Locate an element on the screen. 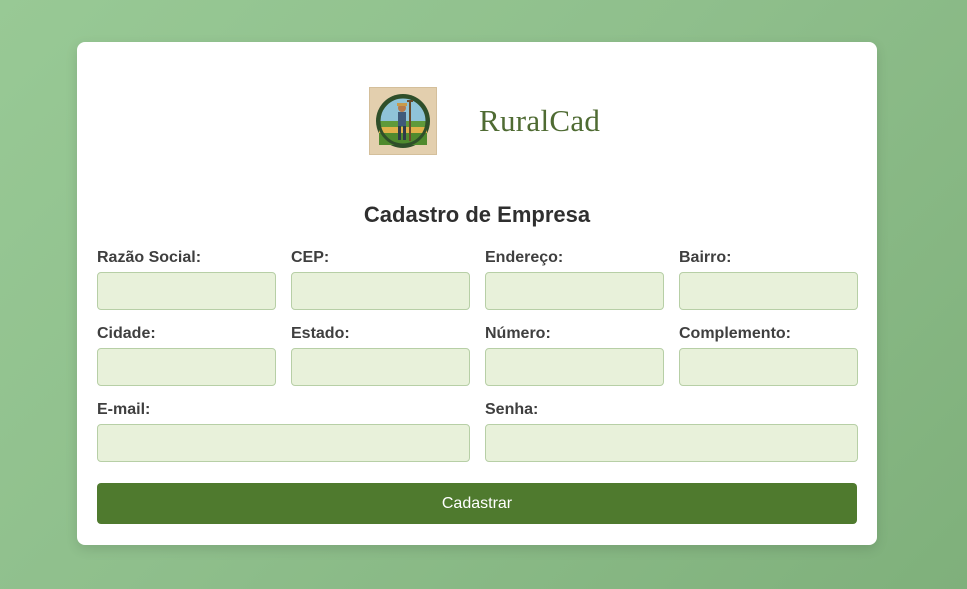  brand-name: RuralCad is located at coordinates (540, 120).